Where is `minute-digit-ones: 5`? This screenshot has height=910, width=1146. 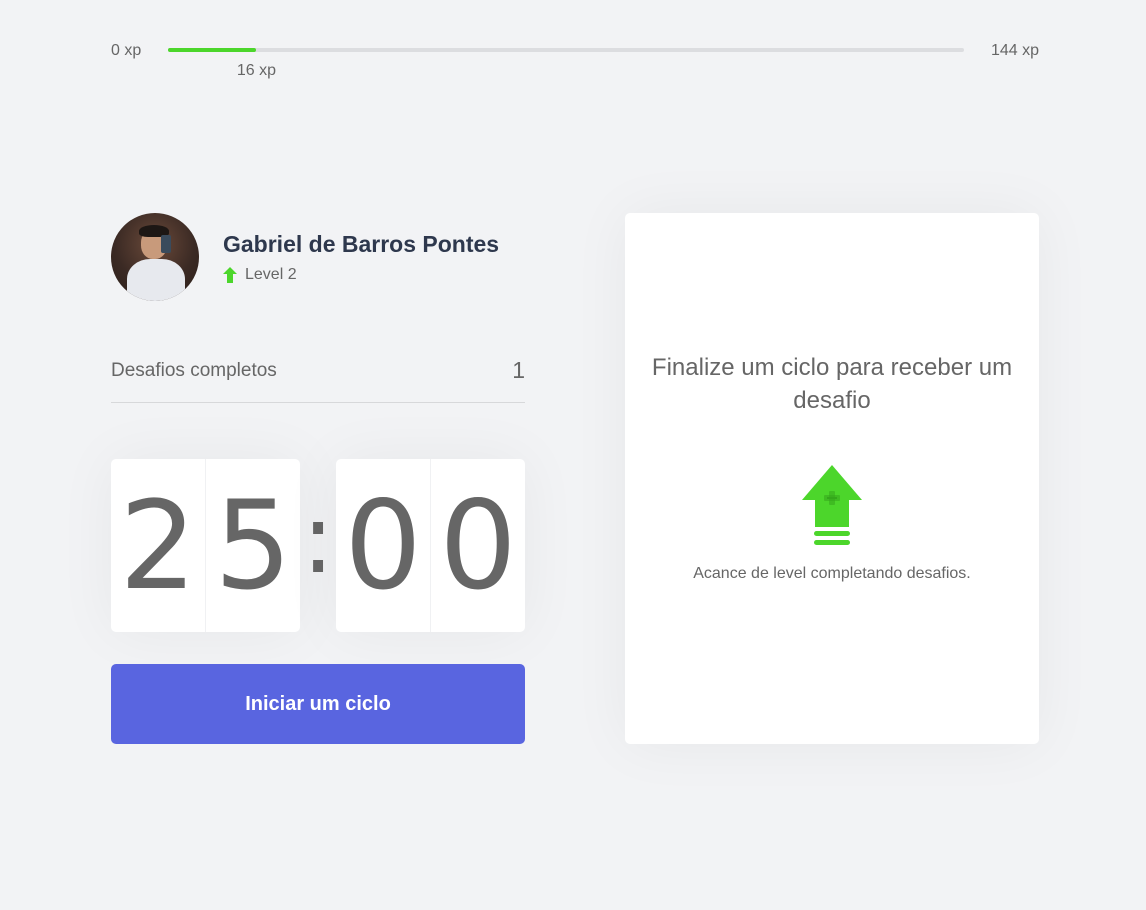 minute-digit-ones: 5 is located at coordinates (252, 545).